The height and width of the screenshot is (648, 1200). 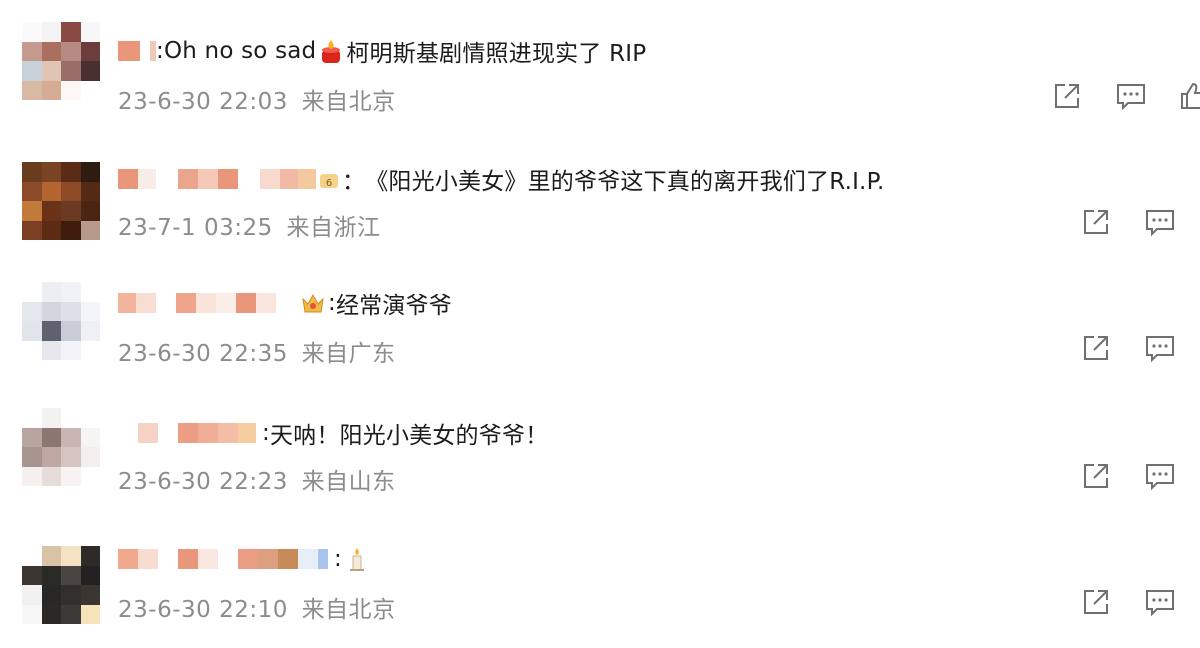 What do you see at coordinates (203, 354) in the screenshot?
I see `comment-timestamp: 23-6-30 22:35` at bounding box center [203, 354].